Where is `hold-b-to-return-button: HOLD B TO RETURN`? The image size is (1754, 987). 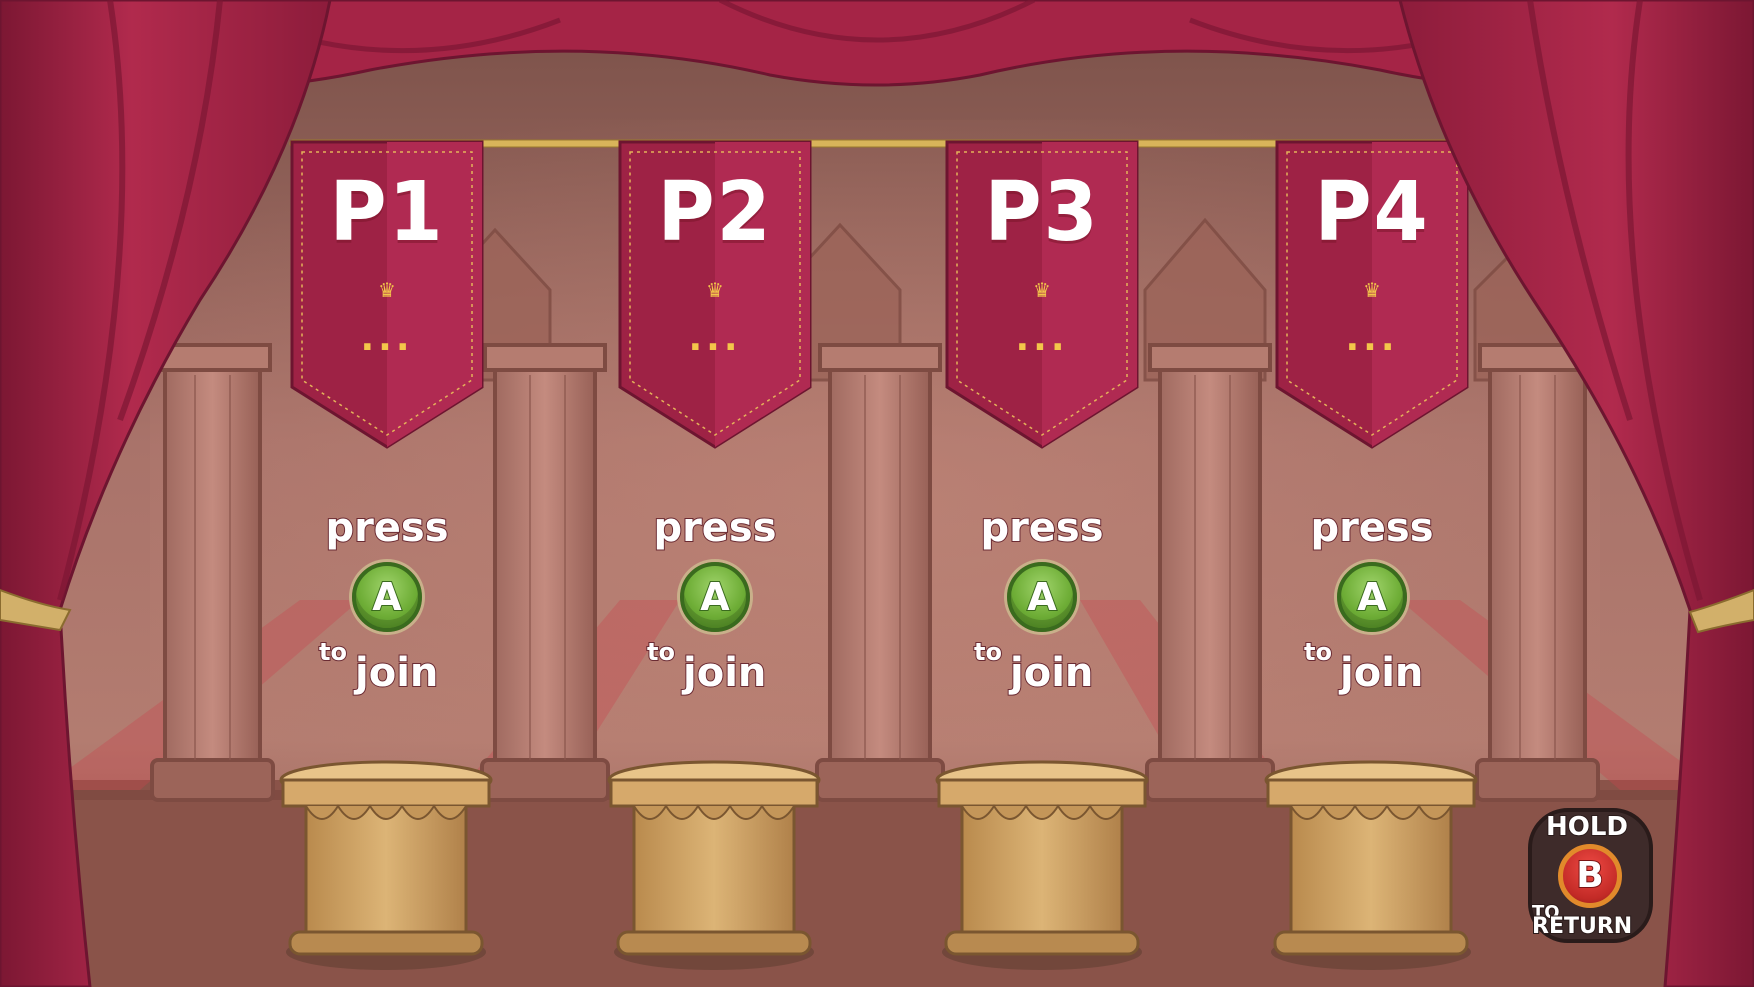
hold-b-to-return-button: HOLD B TO RETURN is located at coordinates (1590, 875).